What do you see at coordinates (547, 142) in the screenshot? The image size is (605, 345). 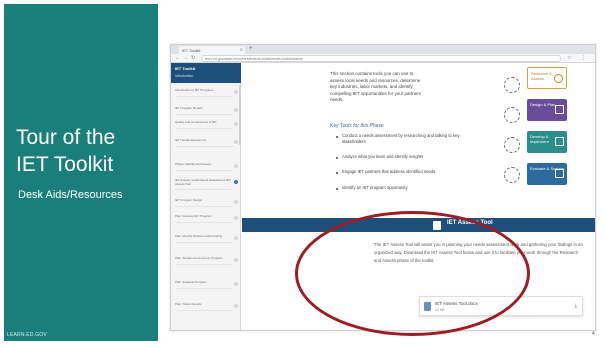 I see `flow-step-develop: Develop & Implement` at bounding box center [547, 142].